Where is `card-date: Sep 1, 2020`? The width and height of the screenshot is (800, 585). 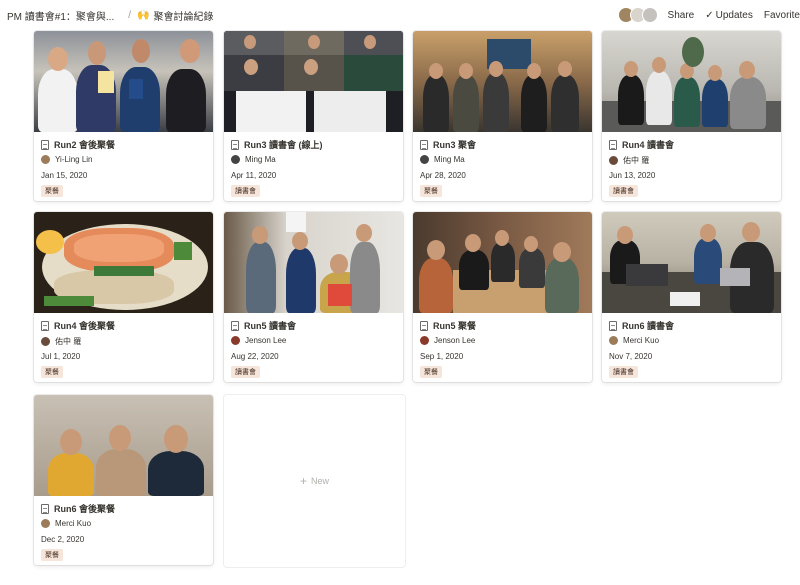 card-date: Sep 1, 2020 is located at coordinates (442, 356).